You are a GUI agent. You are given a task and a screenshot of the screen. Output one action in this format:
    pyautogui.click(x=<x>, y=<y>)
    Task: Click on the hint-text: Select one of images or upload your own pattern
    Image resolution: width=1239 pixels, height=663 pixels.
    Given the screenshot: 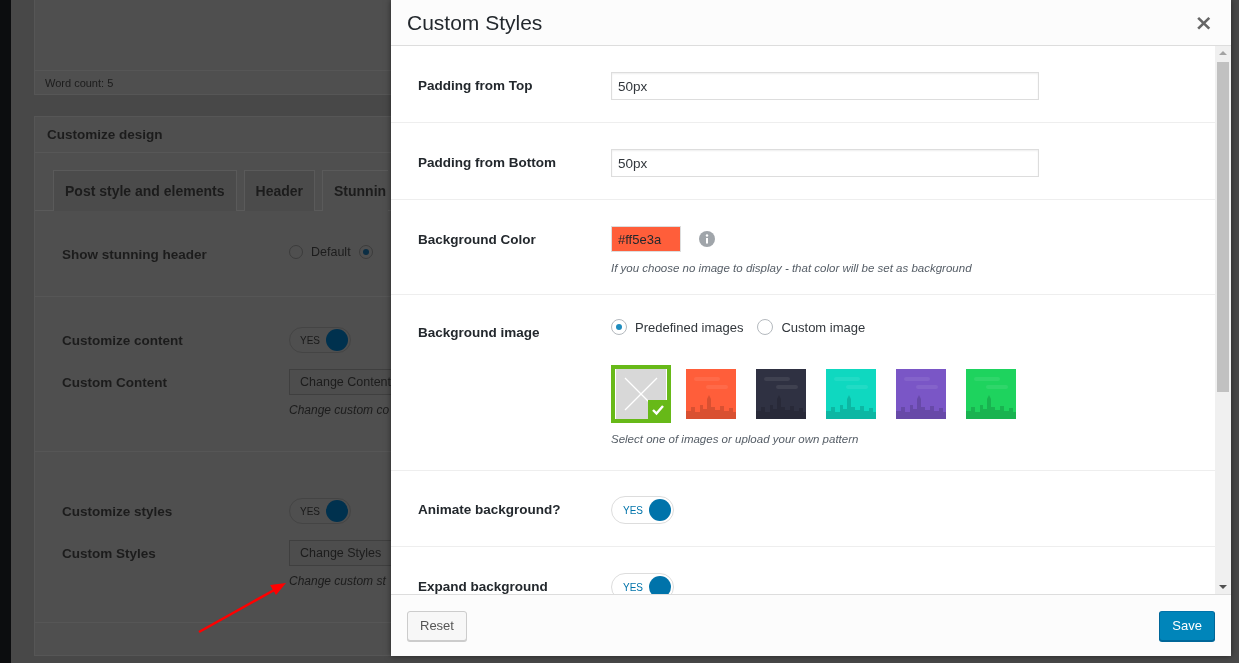 What is the action you would take?
    pyautogui.click(x=735, y=439)
    